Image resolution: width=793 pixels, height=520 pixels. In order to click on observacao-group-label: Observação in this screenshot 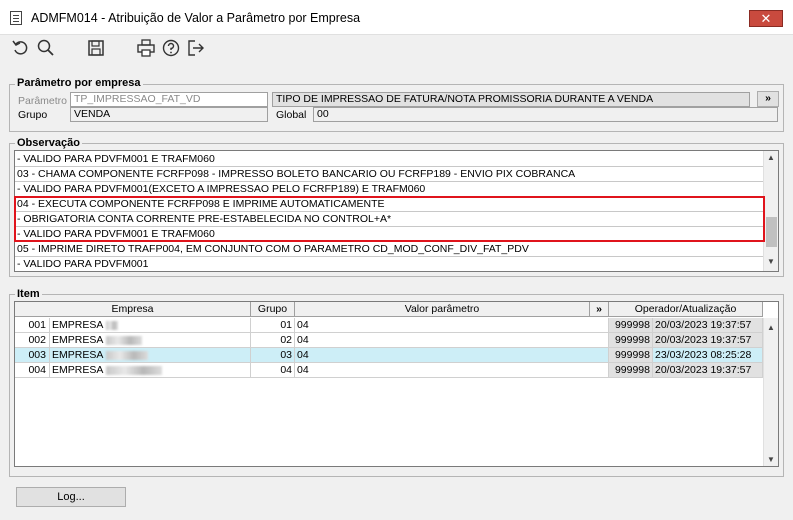, I will do `click(48, 143)`.